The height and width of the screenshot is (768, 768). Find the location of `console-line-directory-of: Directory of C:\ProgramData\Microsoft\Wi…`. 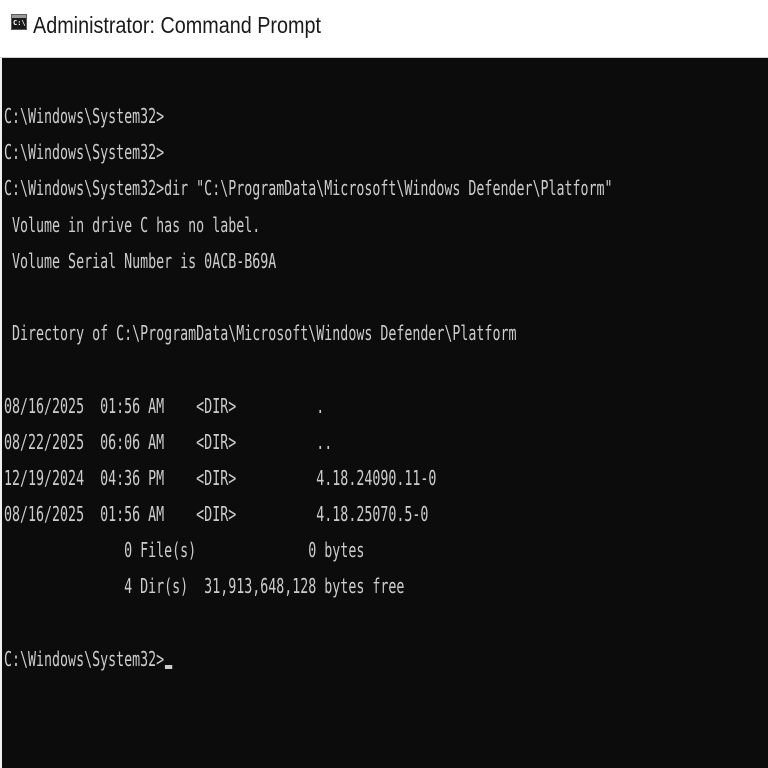

console-line-directory-of: Directory of C:\ProgramData\Microsoft\Wi… is located at coordinates (260, 333).